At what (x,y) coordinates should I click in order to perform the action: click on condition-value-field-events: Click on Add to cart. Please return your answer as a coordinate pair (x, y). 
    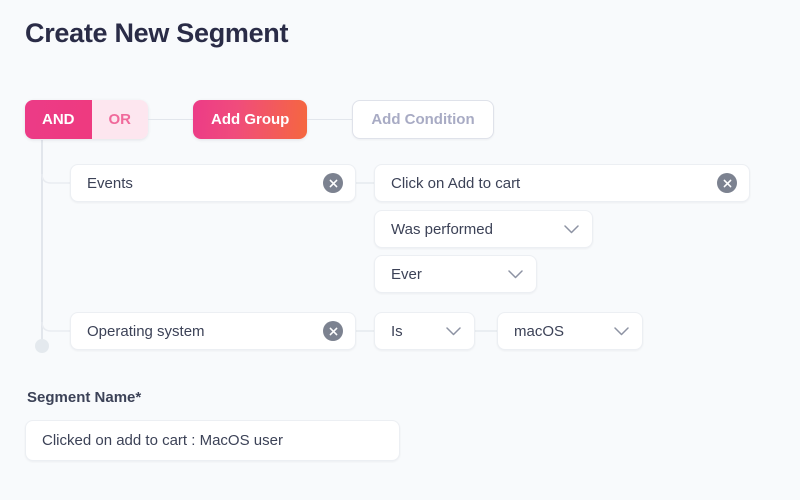
    Looking at the image, I should click on (562, 183).